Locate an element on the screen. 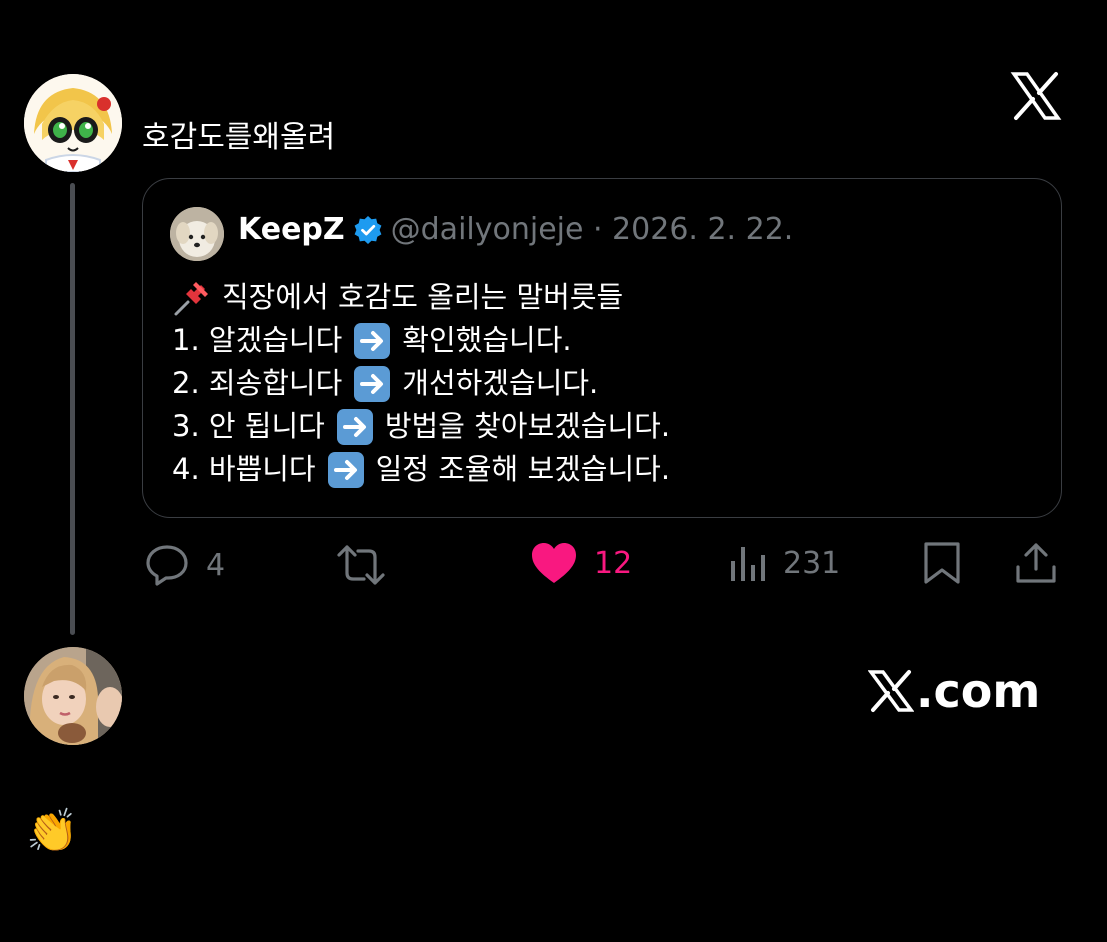  bookmark-button is located at coordinates (942, 563).